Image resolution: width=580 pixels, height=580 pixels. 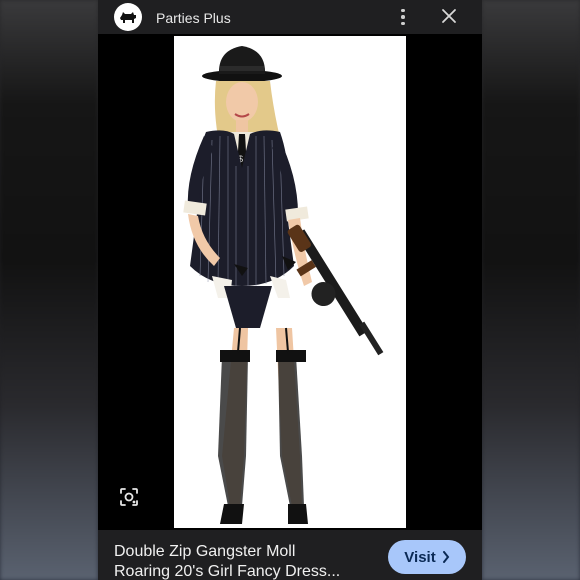 I want to click on visit-button: Visit, so click(x=427, y=557).